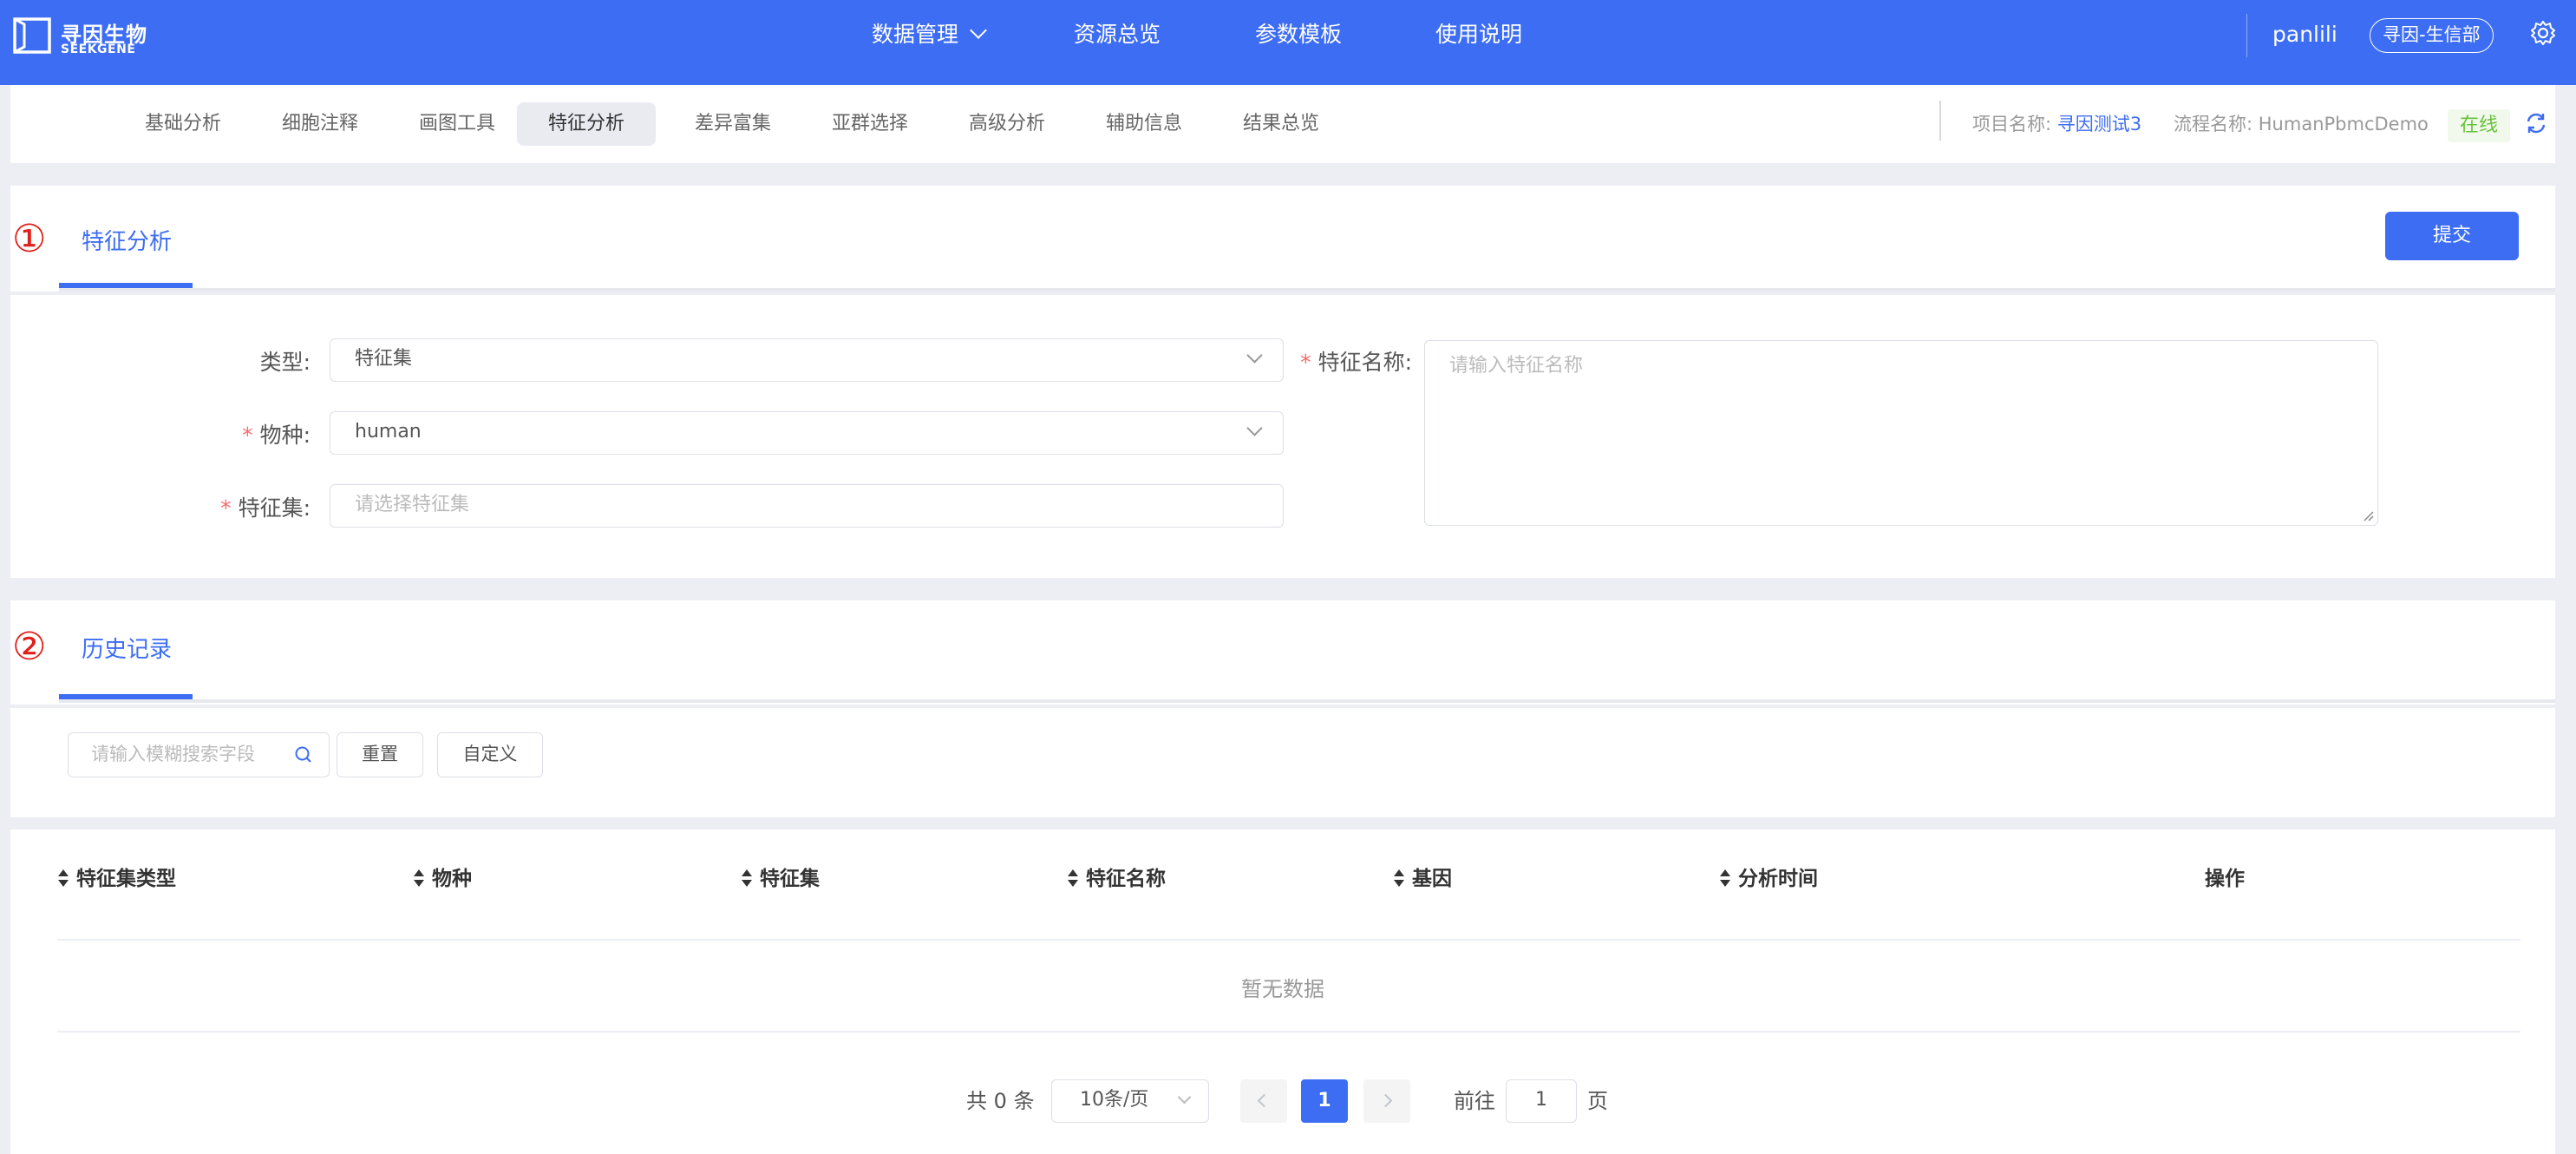 The image size is (2576, 1154). What do you see at coordinates (490, 754) in the screenshot?
I see `customize-button: 自定义` at bounding box center [490, 754].